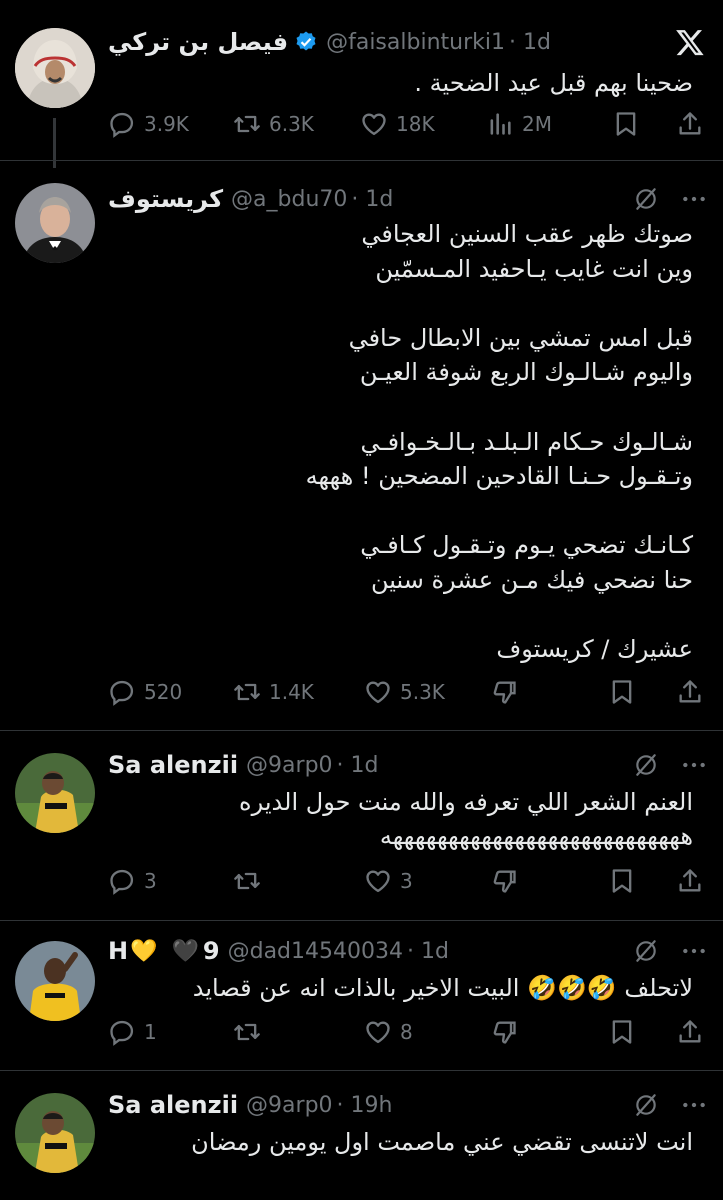 The width and height of the screenshot is (723, 1200). Describe the element at coordinates (118, 951) in the screenshot. I see `author-name: H` at that location.